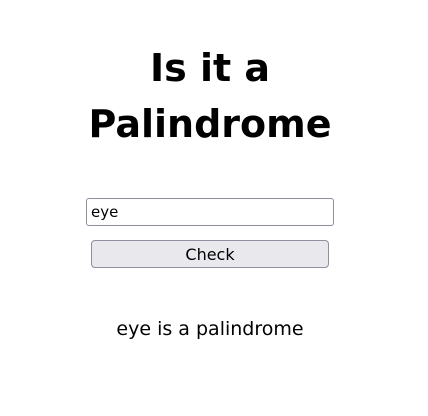  Describe the element at coordinates (210, 254) in the screenshot. I see `check-button: Check` at that location.